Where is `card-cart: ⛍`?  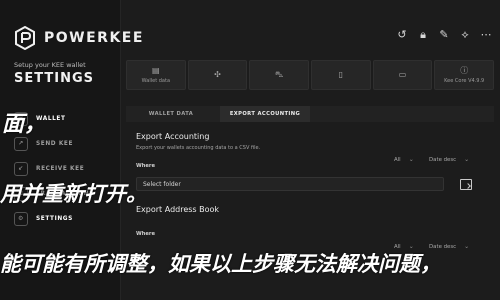 card-cart: ⛍ is located at coordinates (279, 75).